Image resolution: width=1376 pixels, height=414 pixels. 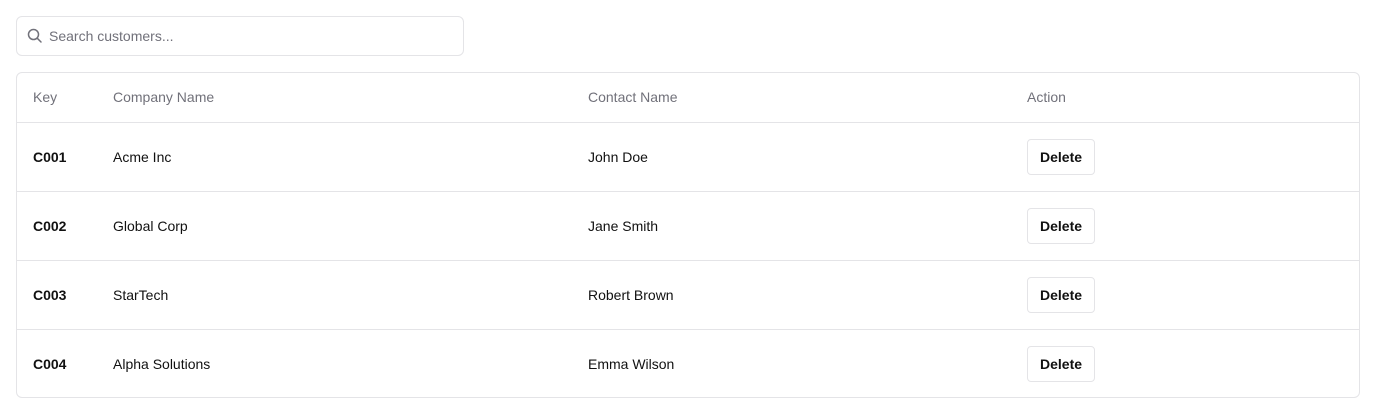 I want to click on column-header-contact-name: Contact Name, so click(x=791, y=98).